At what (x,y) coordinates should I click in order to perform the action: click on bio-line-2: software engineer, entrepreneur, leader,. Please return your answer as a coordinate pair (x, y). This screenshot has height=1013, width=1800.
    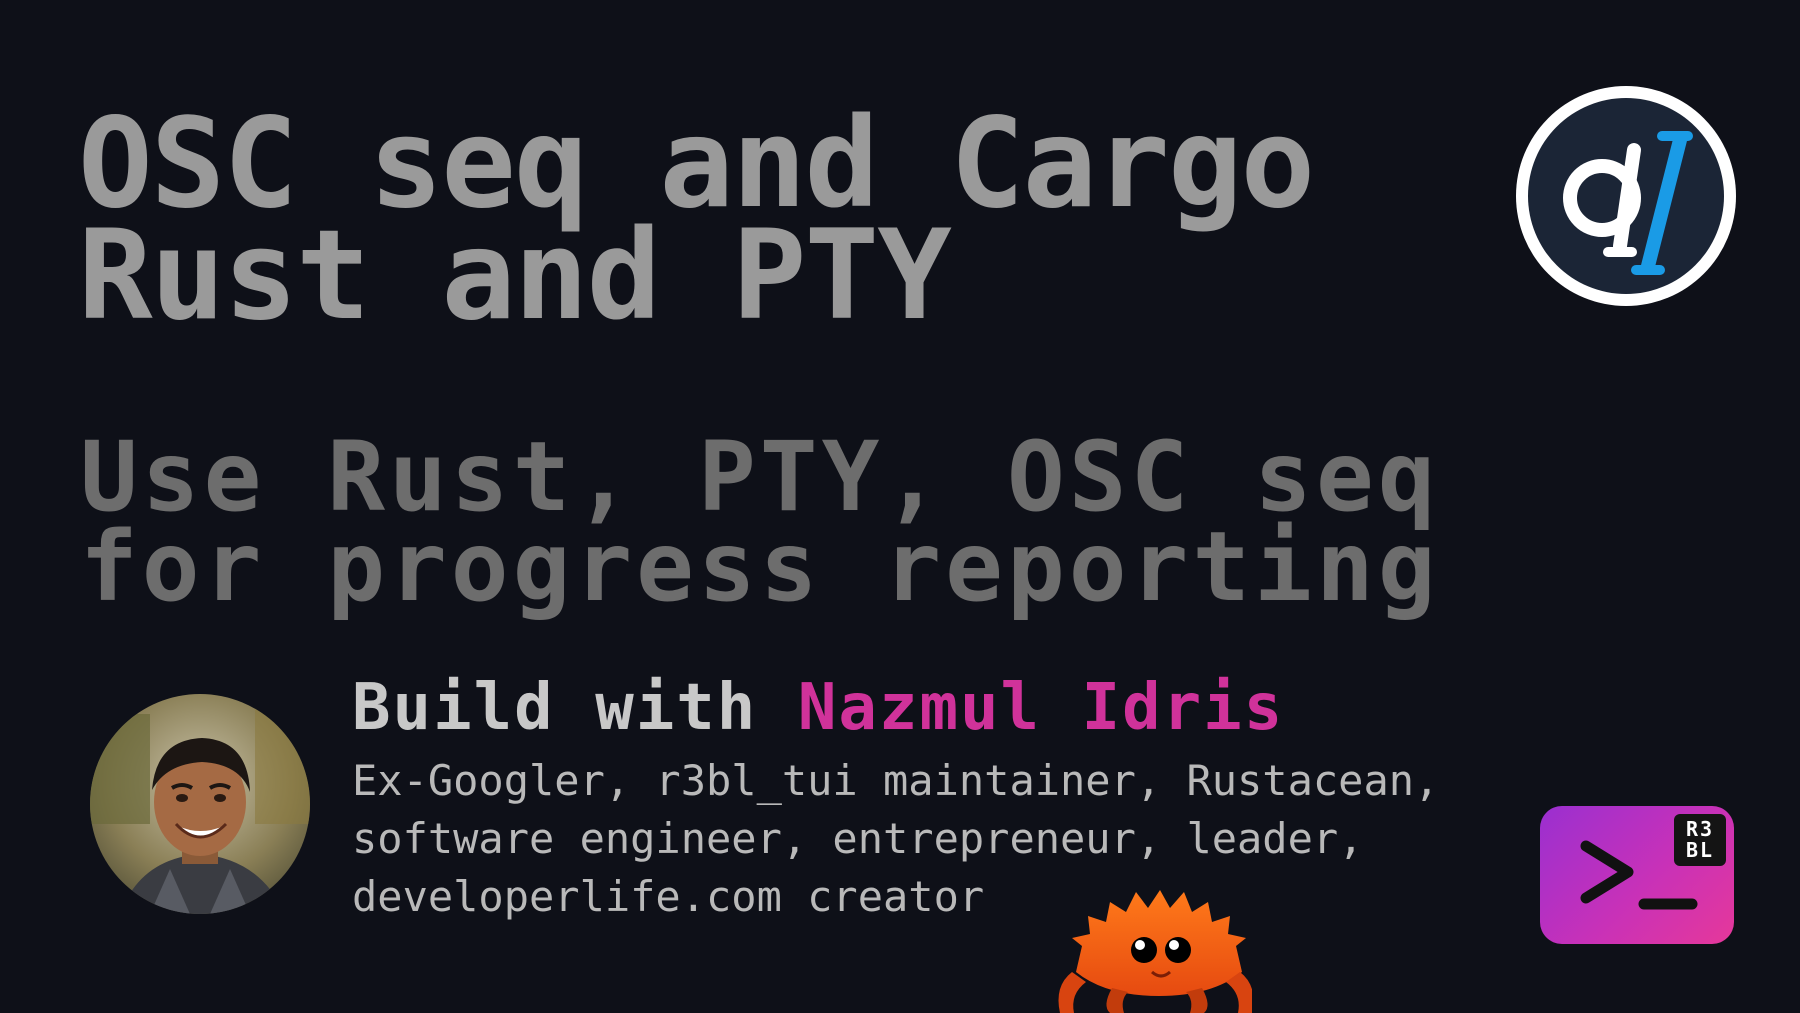
    Looking at the image, I should click on (858, 838).